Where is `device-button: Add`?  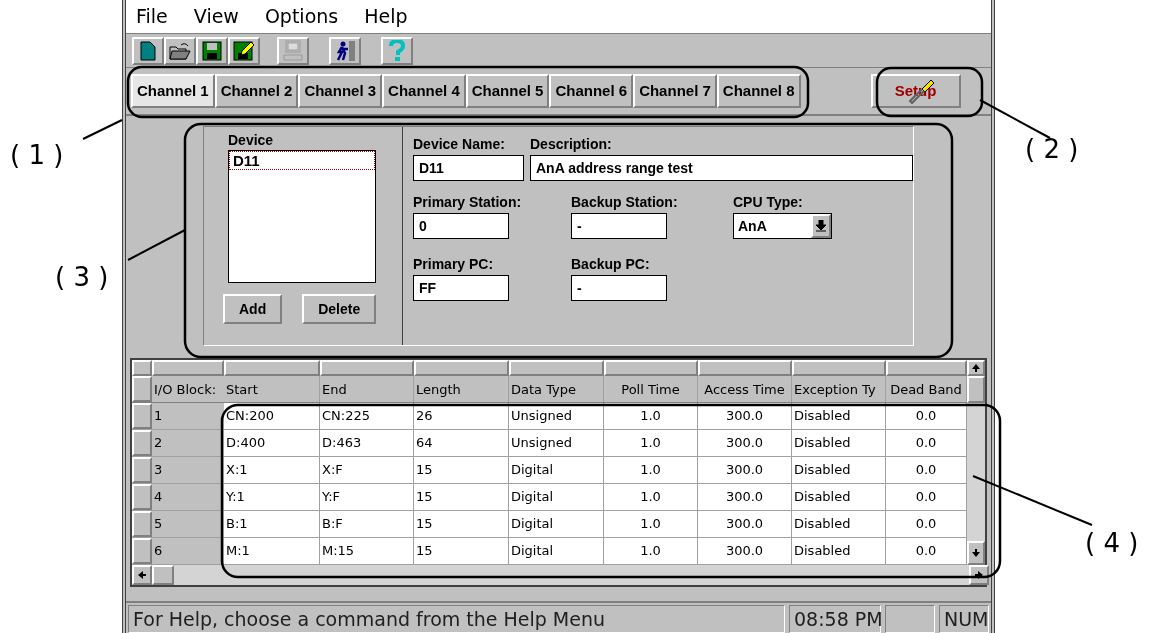 device-button: Add is located at coordinates (253, 309).